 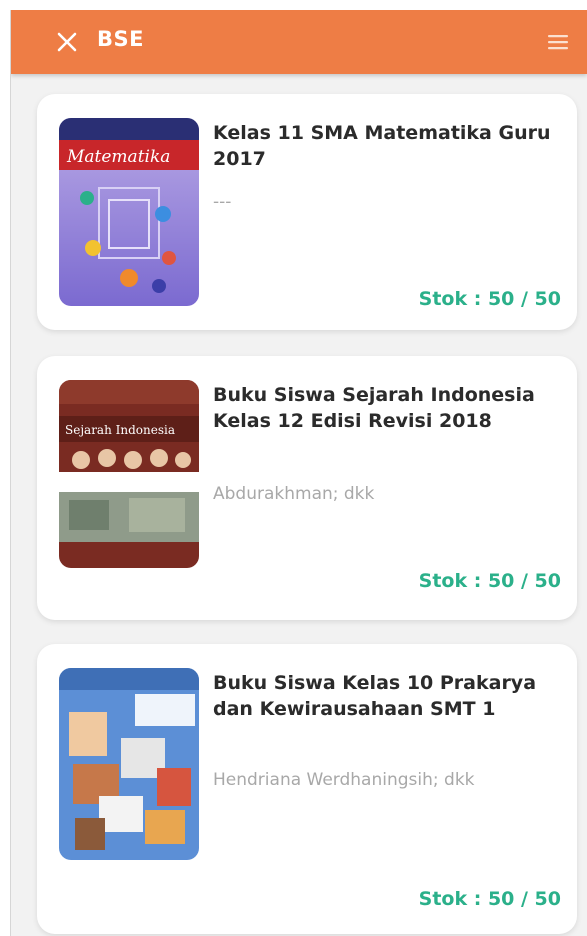 What do you see at coordinates (120, 430) in the screenshot?
I see `cover-title-text: Sejarah Indonesia` at bounding box center [120, 430].